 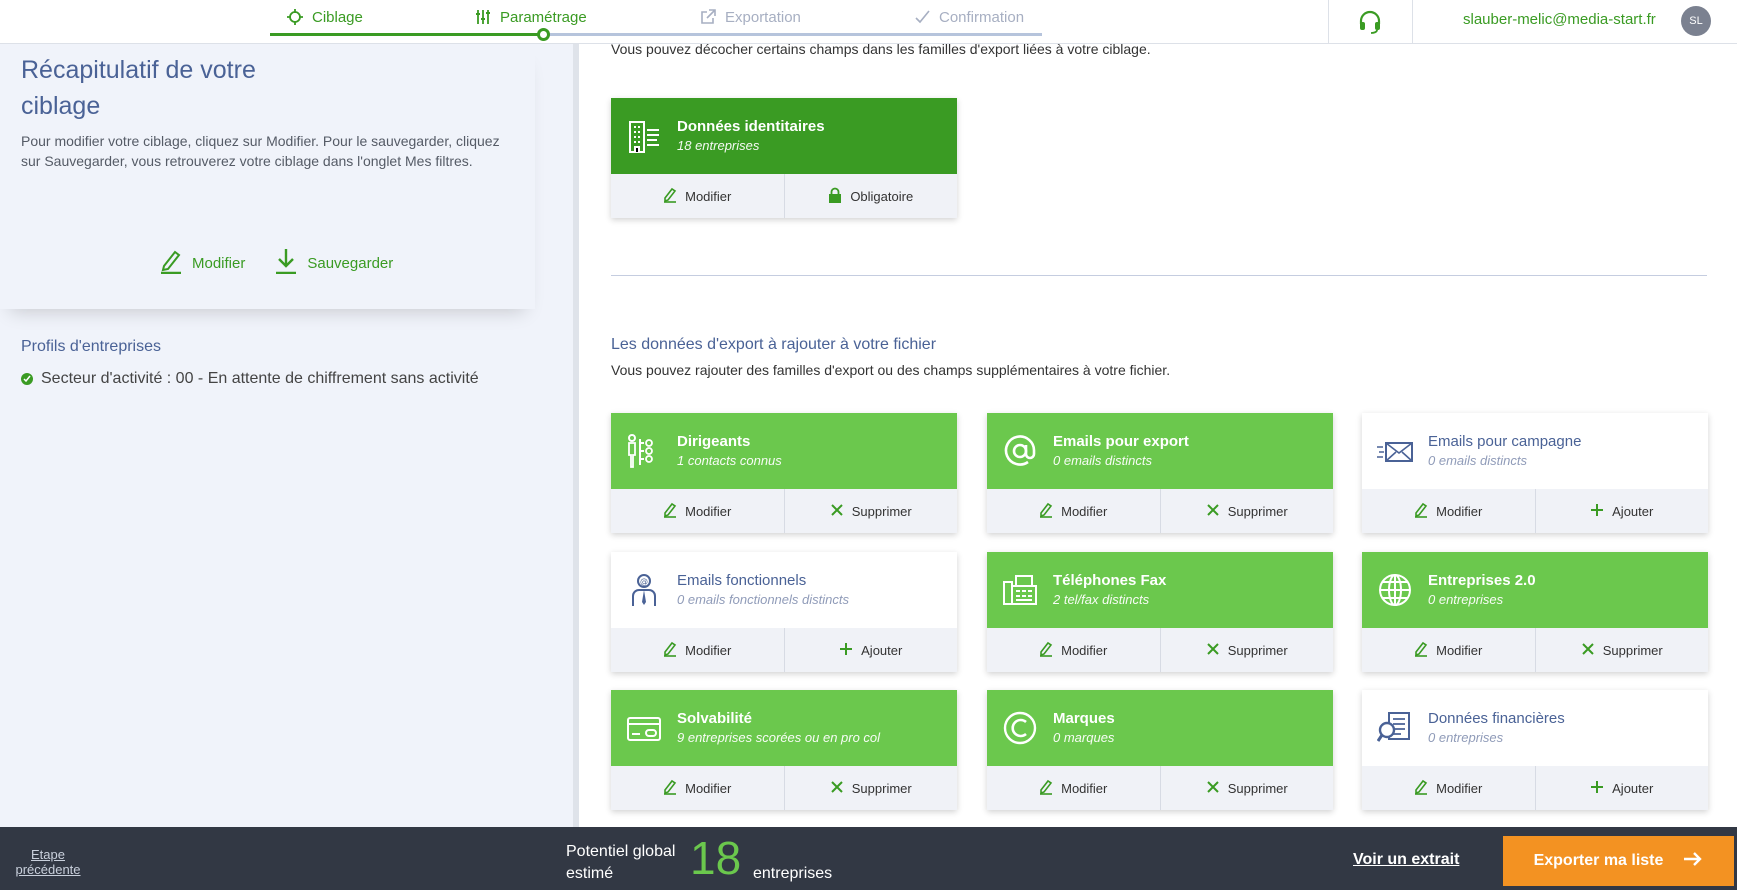 What do you see at coordinates (543, 17) in the screenshot?
I see `step-label: Paramétrage` at bounding box center [543, 17].